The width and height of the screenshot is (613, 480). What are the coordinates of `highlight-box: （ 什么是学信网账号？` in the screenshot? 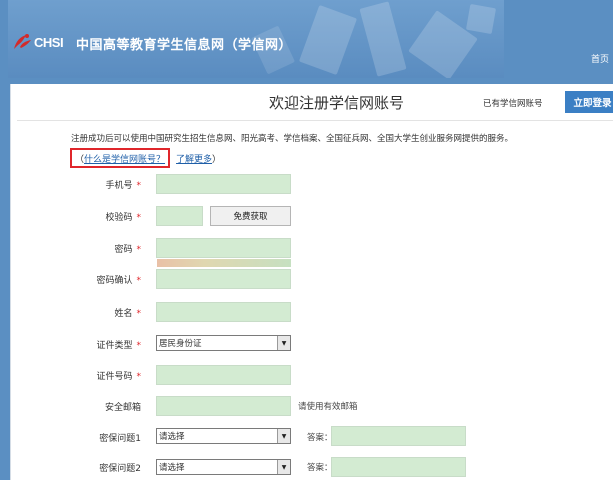 It's located at (120, 158).